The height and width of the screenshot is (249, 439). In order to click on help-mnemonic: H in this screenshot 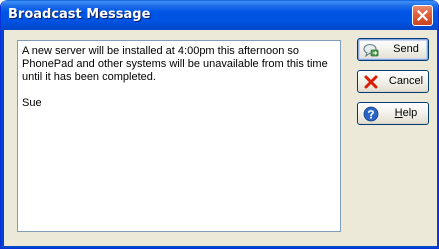, I will do `click(398, 113)`.